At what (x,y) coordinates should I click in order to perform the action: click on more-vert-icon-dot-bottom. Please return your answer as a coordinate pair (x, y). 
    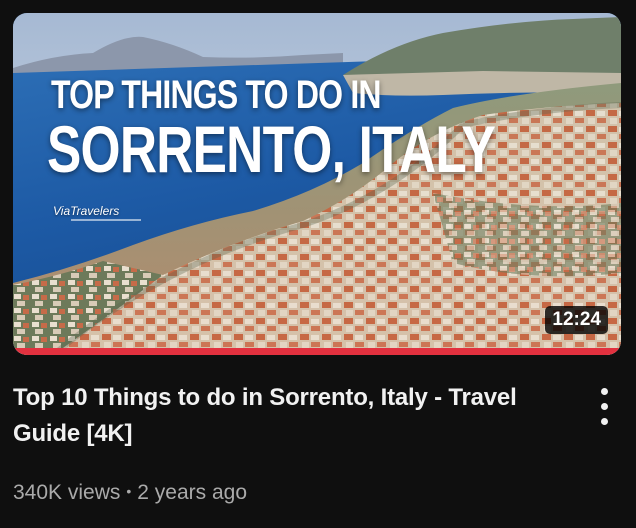
    Looking at the image, I should click on (604, 421).